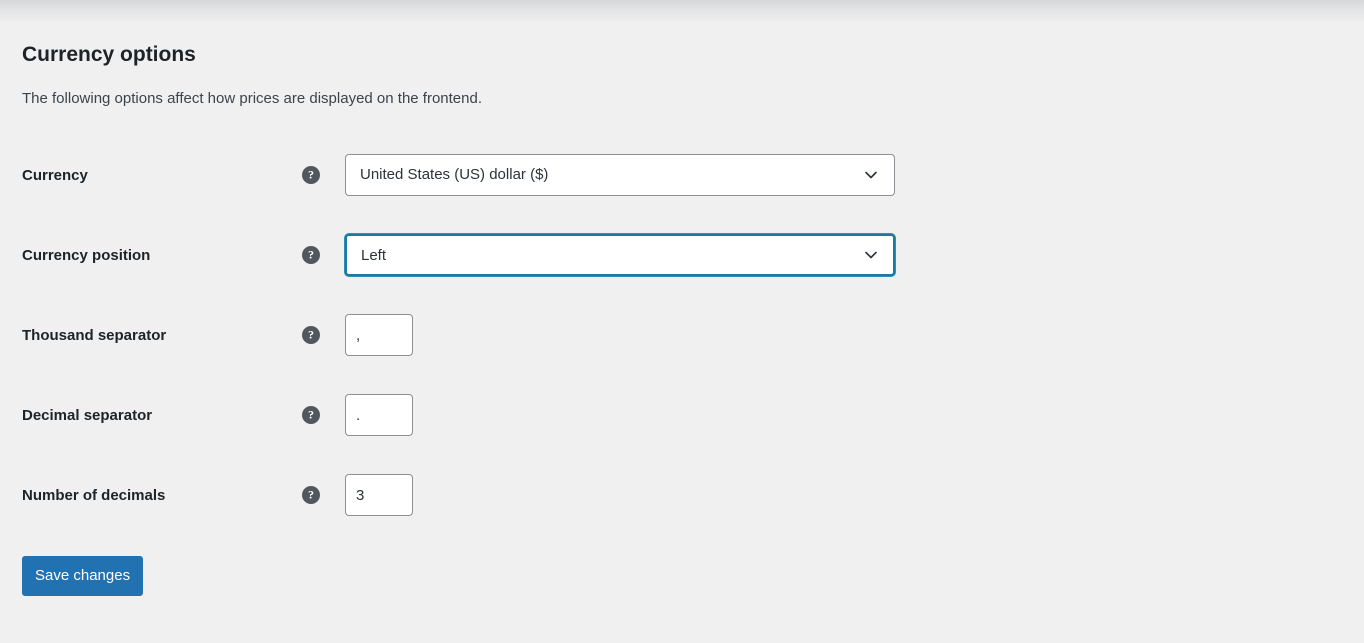 The width and height of the screenshot is (1364, 643). What do you see at coordinates (572, 415) in the screenshot?
I see `form-row-decimal-separator: Decimal separator ?` at bounding box center [572, 415].